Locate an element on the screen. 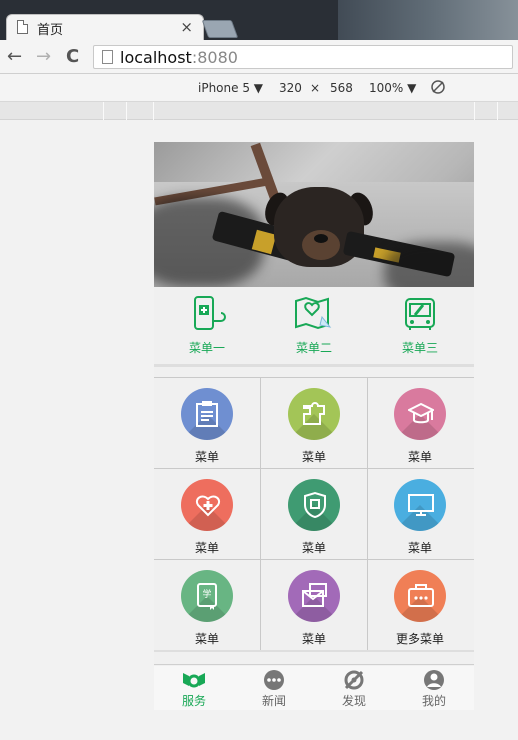 The width and height of the screenshot is (518, 740). bottom-tab-bar: 服务 新闻 发现 我的 is located at coordinates (314, 688).